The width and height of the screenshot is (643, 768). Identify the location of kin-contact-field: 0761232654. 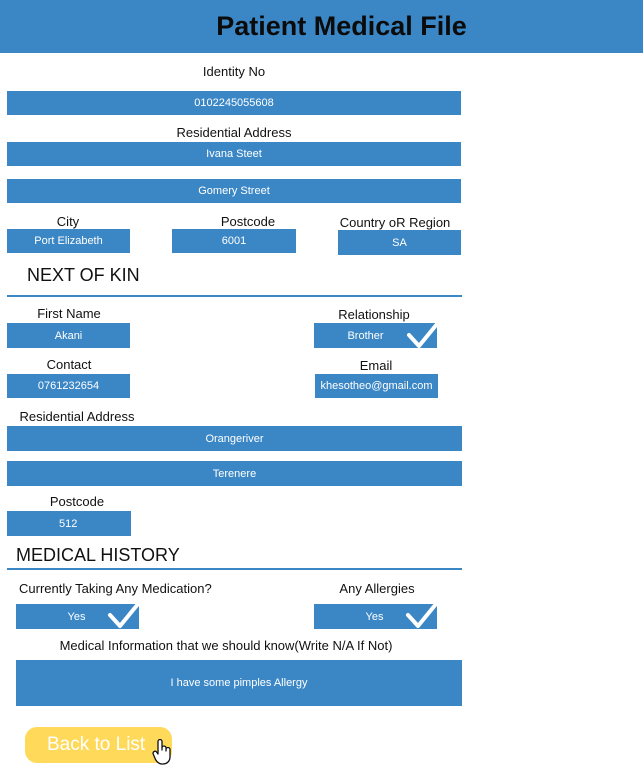
(68, 386).